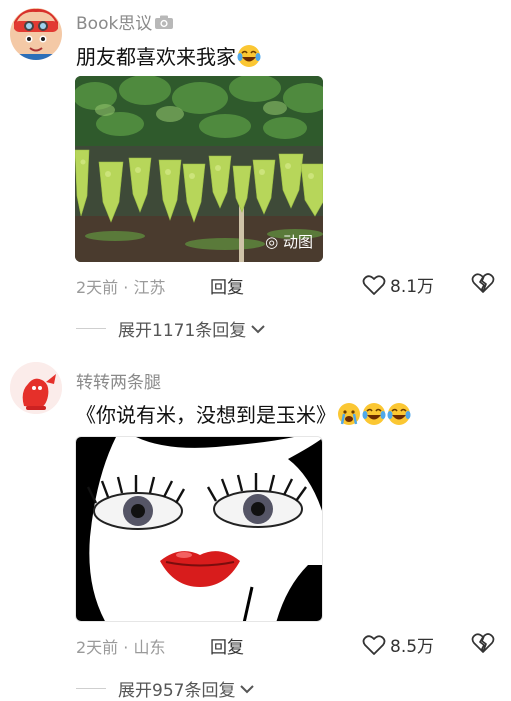 The image size is (511, 701). What do you see at coordinates (164, 24) in the screenshot?
I see `camera-icon` at bounding box center [164, 24].